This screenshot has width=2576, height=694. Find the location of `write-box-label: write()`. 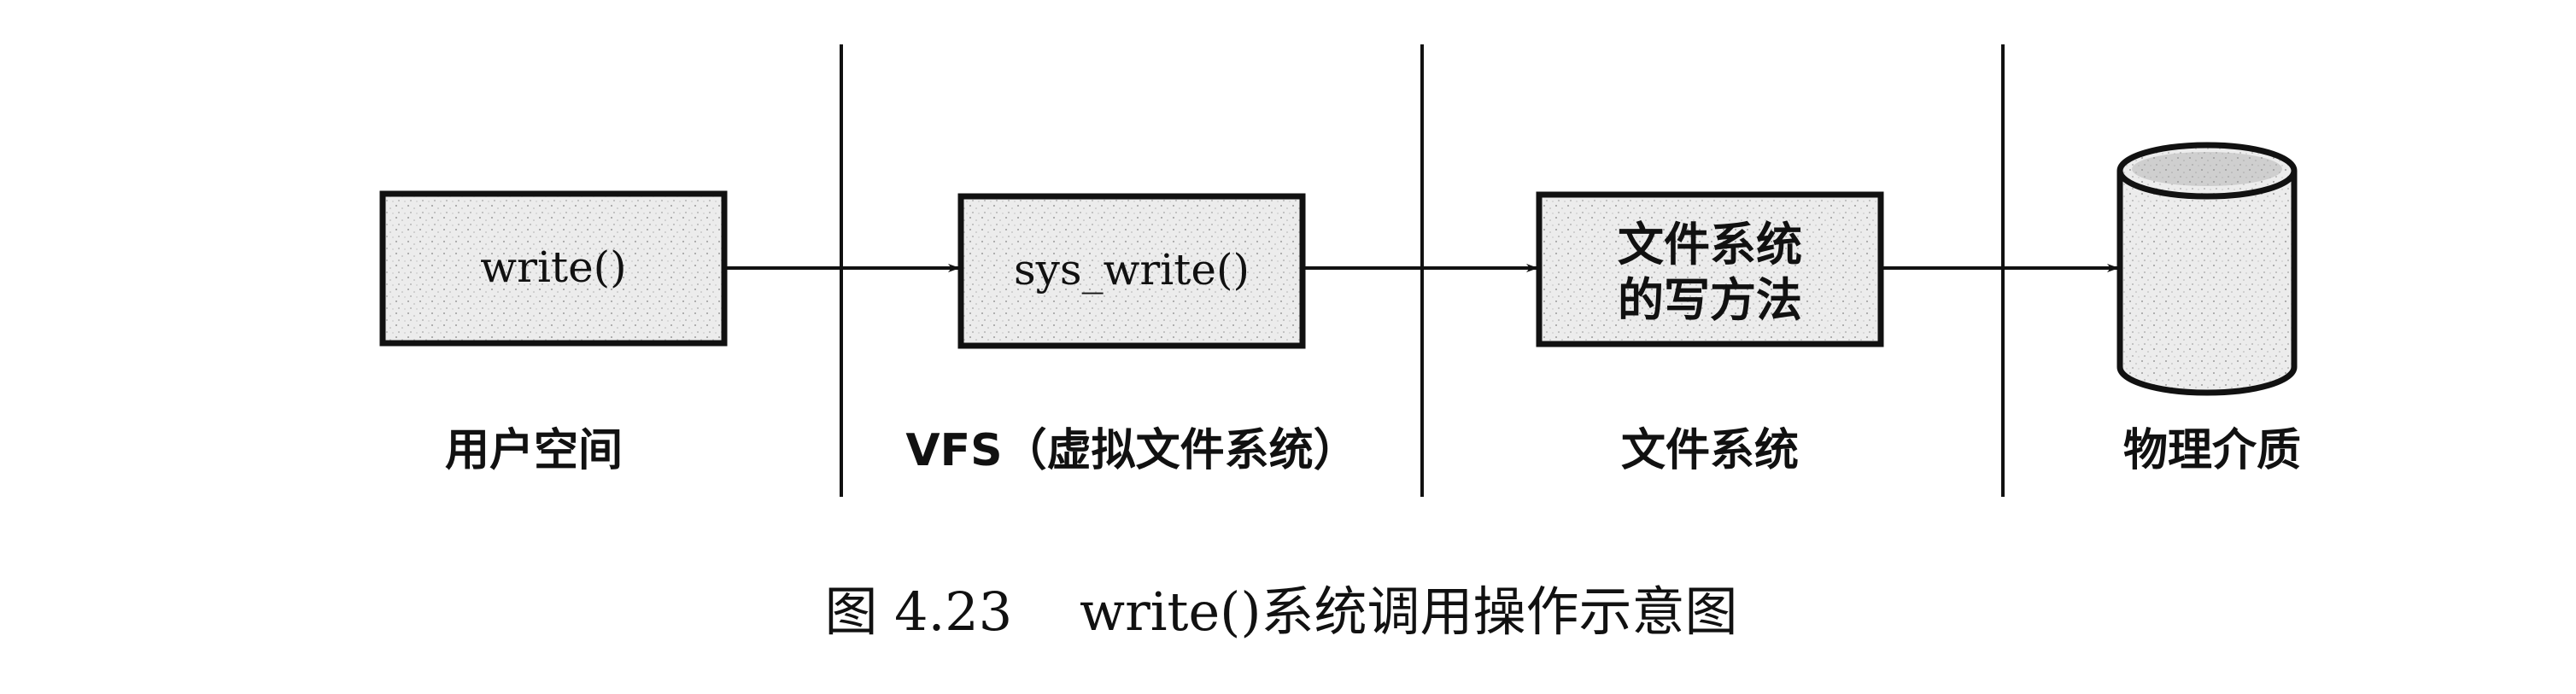

write-box-label: write() is located at coordinates (553, 267).